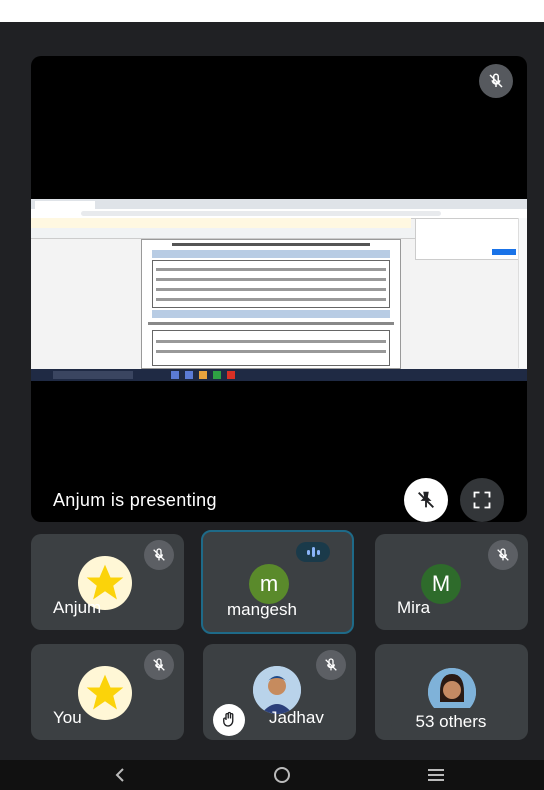 This screenshot has width=544, height=790. What do you see at coordinates (451, 722) in the screenshot?
I see `others-count-chip: 53 others` at bounding box center [451, 722].